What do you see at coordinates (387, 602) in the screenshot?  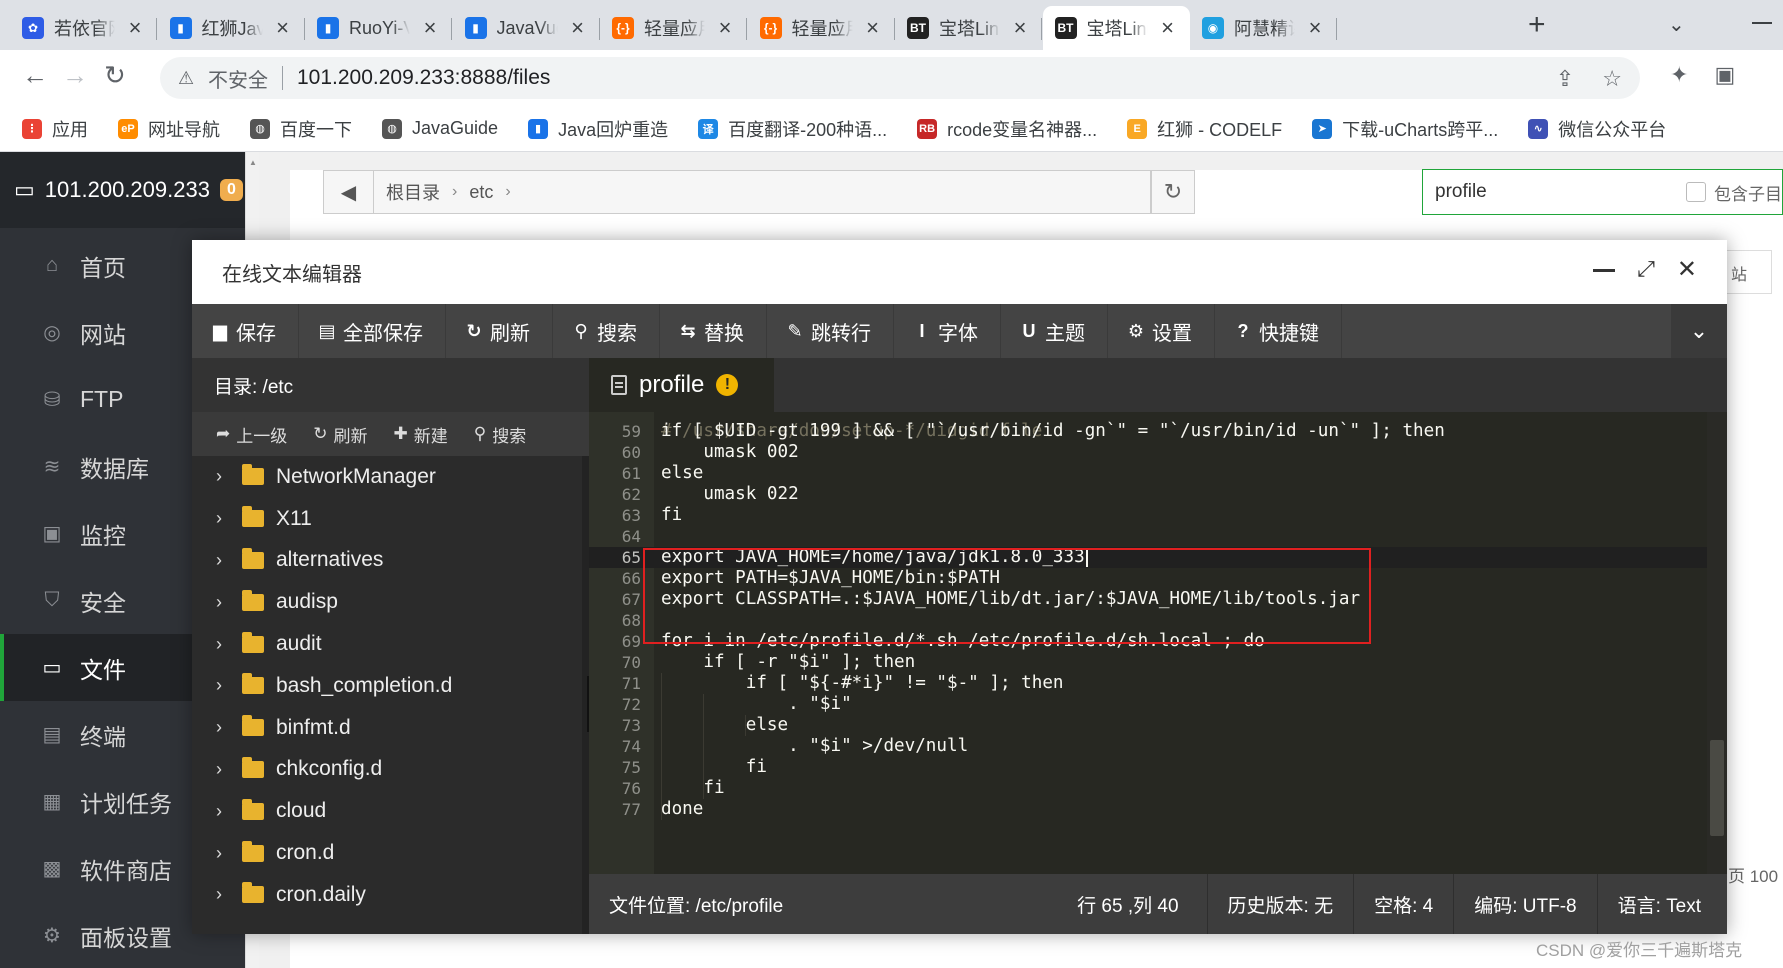 I see `folder-item: › audisp` at bounding box center [387, 602].